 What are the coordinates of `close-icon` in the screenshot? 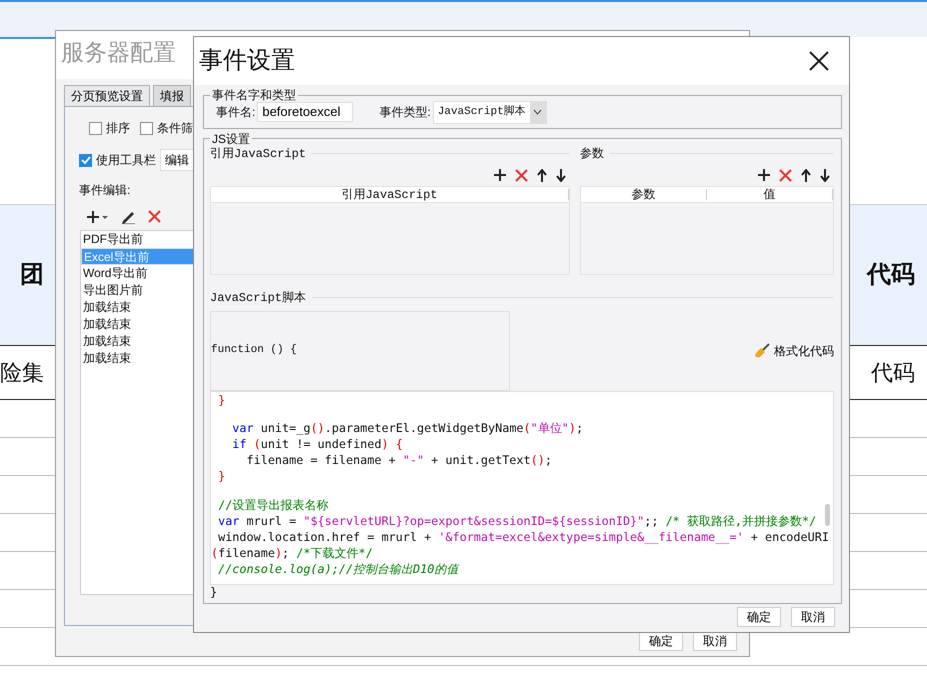 It's located at (819, 61).